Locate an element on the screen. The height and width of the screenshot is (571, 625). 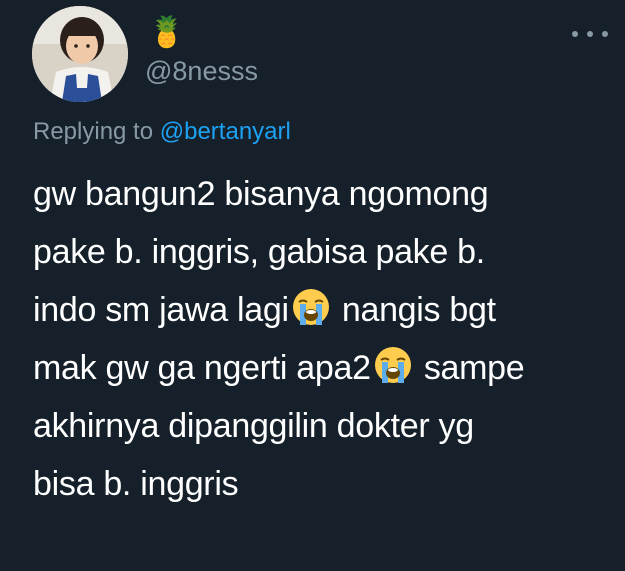
display-name: 🍍 is located at coordinates (166, 33).